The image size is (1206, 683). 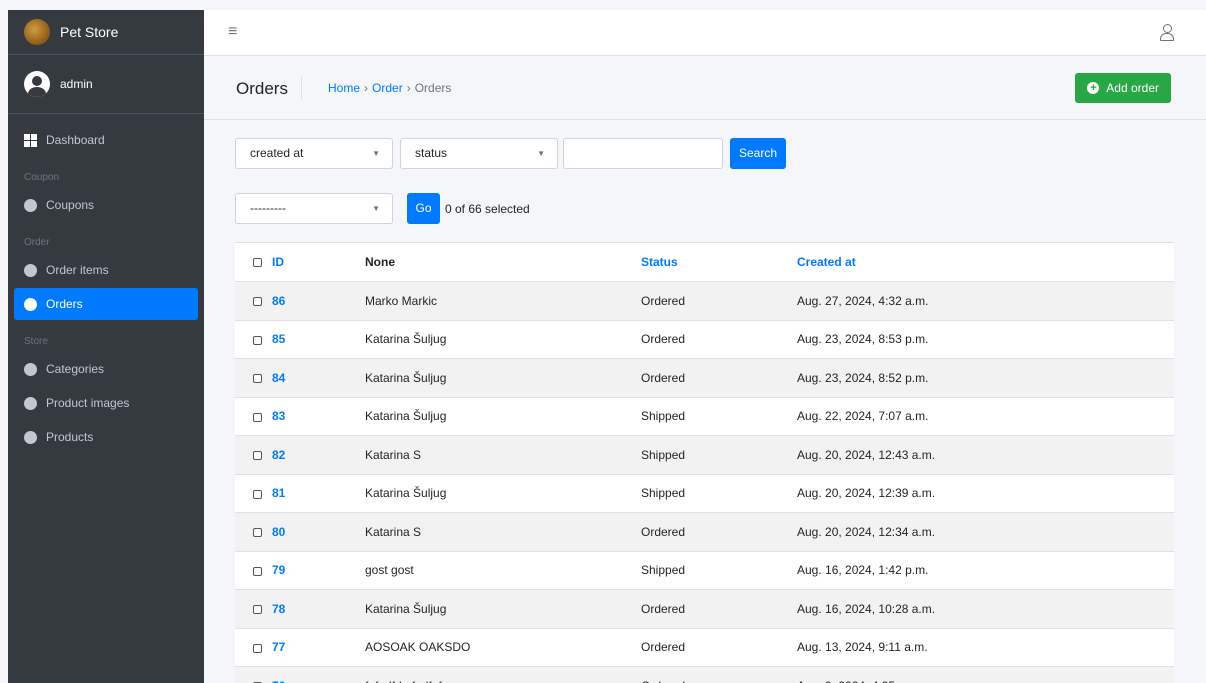 What do you see at coordinates (985, 262) in the screenshot?
I see `column-header-created: Created at` at bounding box center [985, 262].